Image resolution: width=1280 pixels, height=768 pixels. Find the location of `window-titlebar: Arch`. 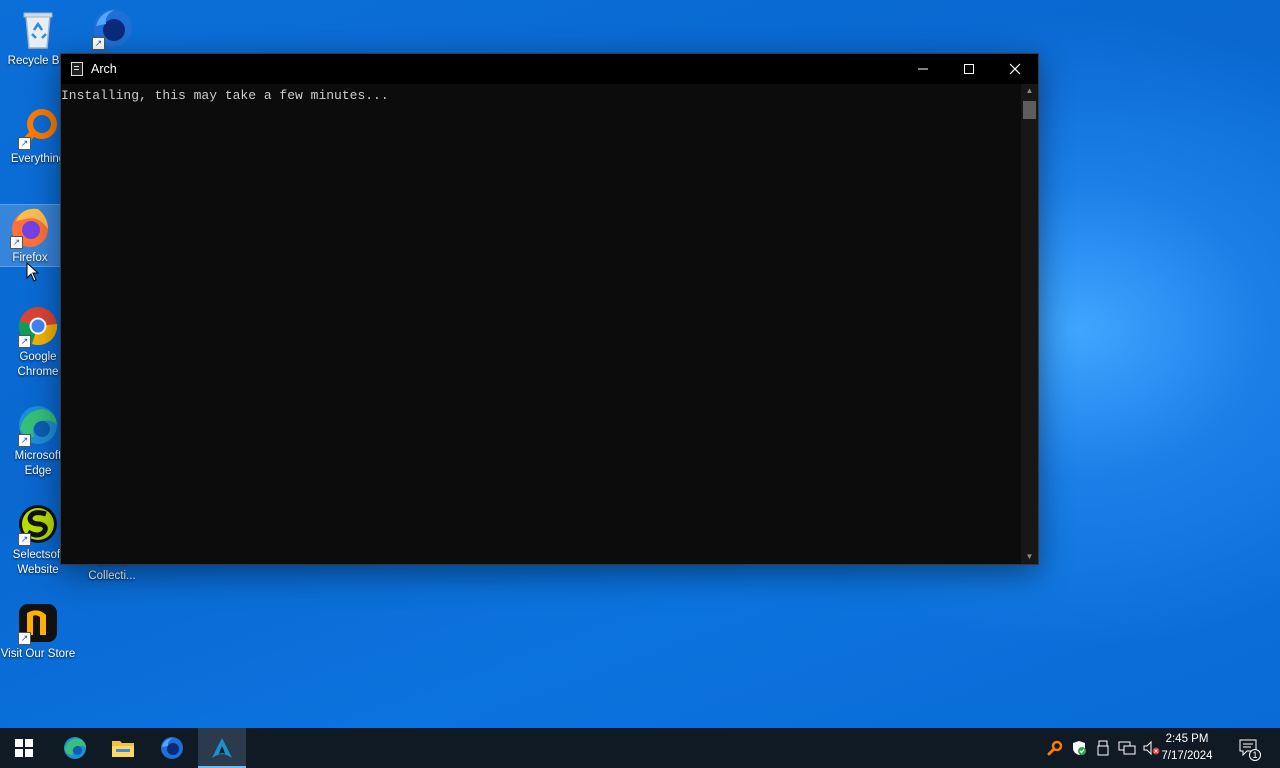

window-titlebar: Arch is located at coordinates (549, 69).